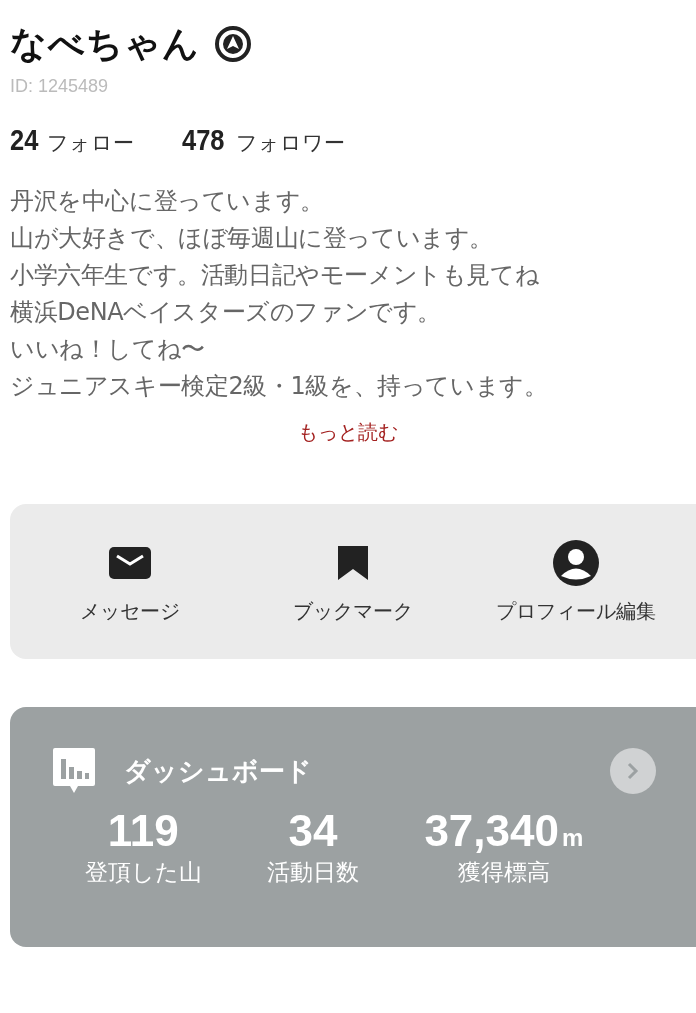 This screenshot has height=1013, width=696. What do you see at coordinates (226, 312) in the screenshot?
I see `bio-text: 横浜DeNAベイスターズのファンです。` at bounding box center [226, 312].